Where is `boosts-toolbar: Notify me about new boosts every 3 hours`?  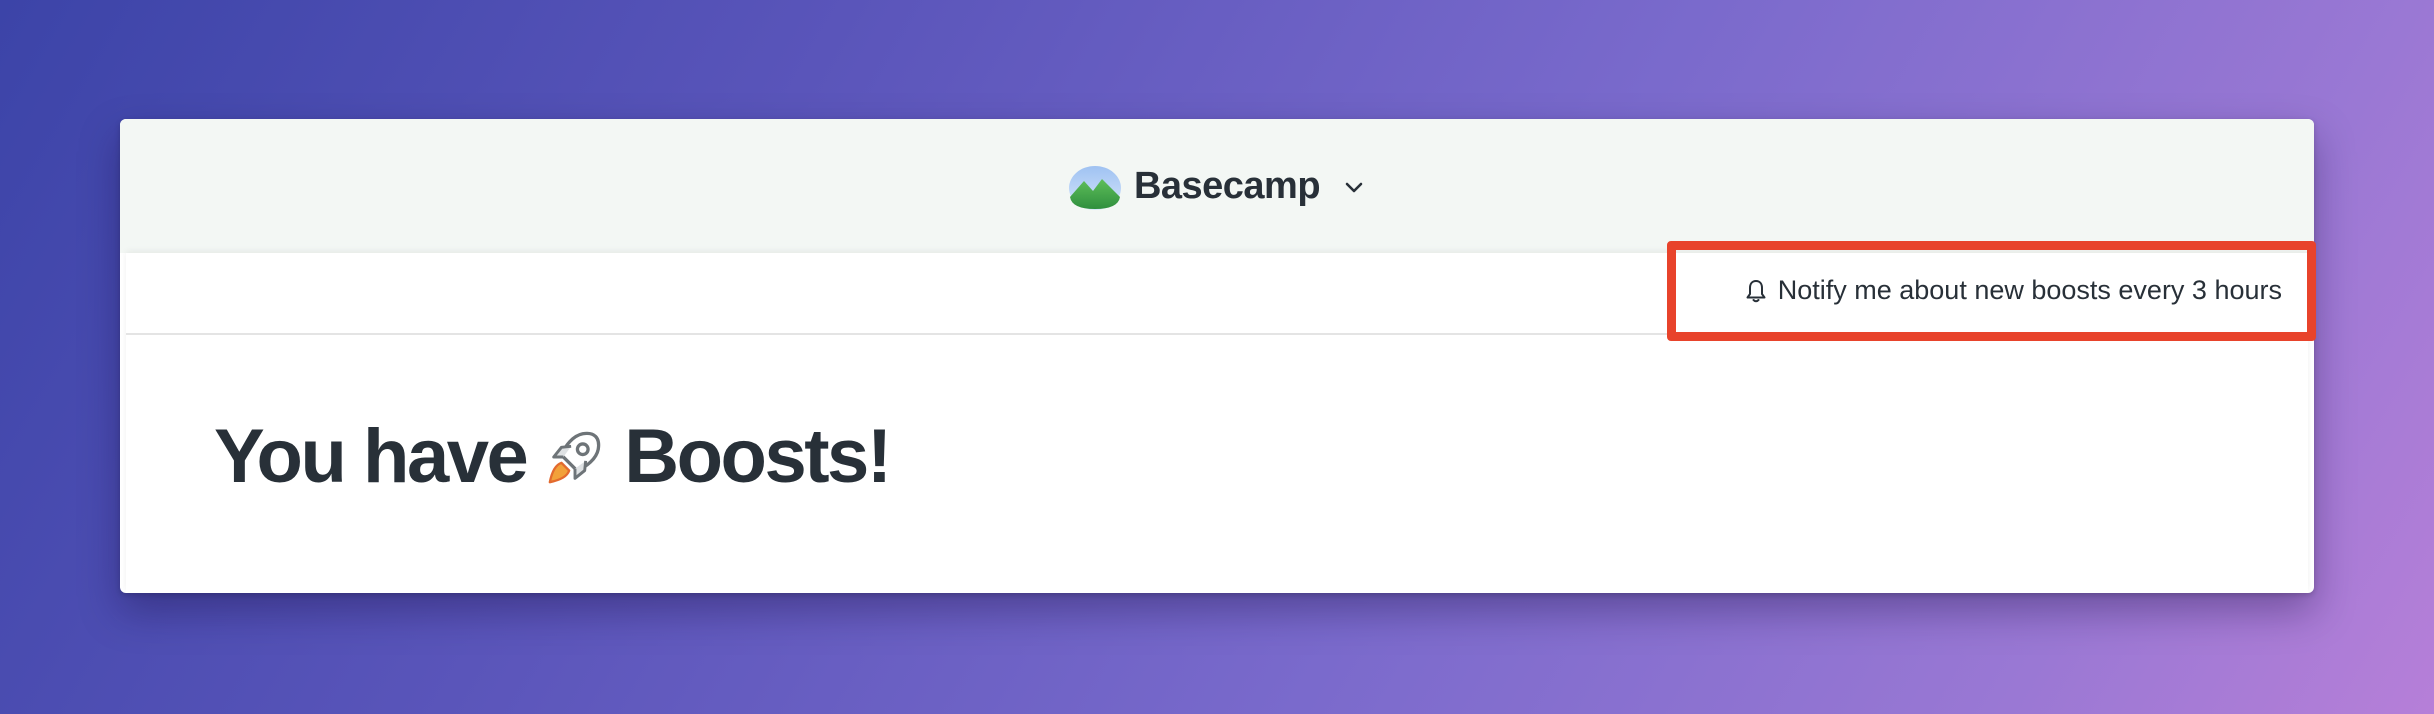 boosts-toolbar: Notify me about new boosts every 3 hours is located at coordinates (1217, 294).